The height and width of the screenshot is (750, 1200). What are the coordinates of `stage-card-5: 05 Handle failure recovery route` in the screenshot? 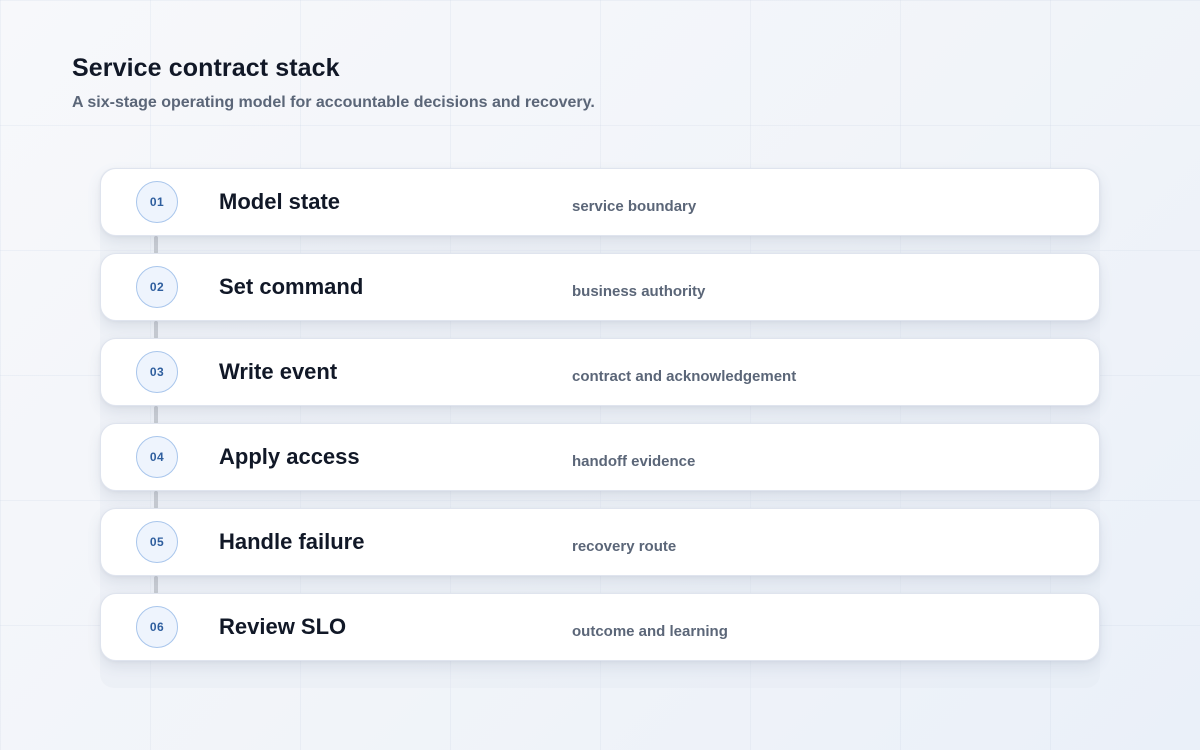 It's located at (600, 542).